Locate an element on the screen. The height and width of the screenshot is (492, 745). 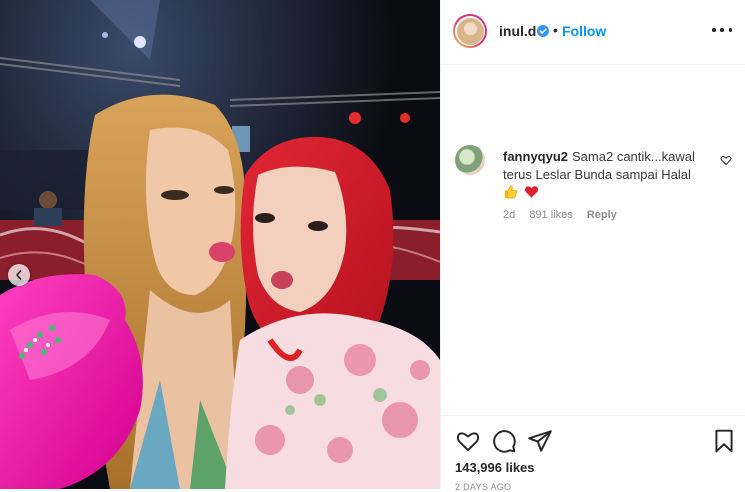
likes-count: 143,996 likes is located at coordinates (495, 467).